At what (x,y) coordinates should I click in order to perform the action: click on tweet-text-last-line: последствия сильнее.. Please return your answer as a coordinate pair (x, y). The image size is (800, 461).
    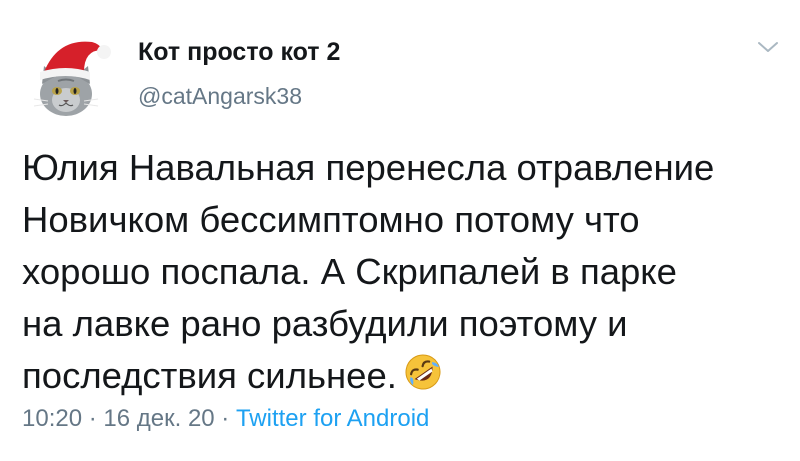
    Looking at the image, I should click on (407, 378).